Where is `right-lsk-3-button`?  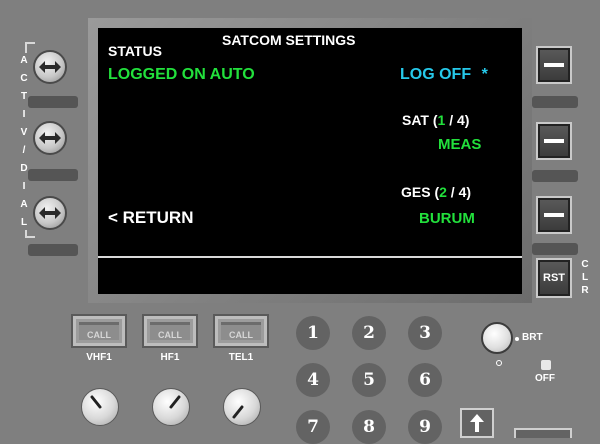 right-lsk-3-button is located at coordinates (554, 215).